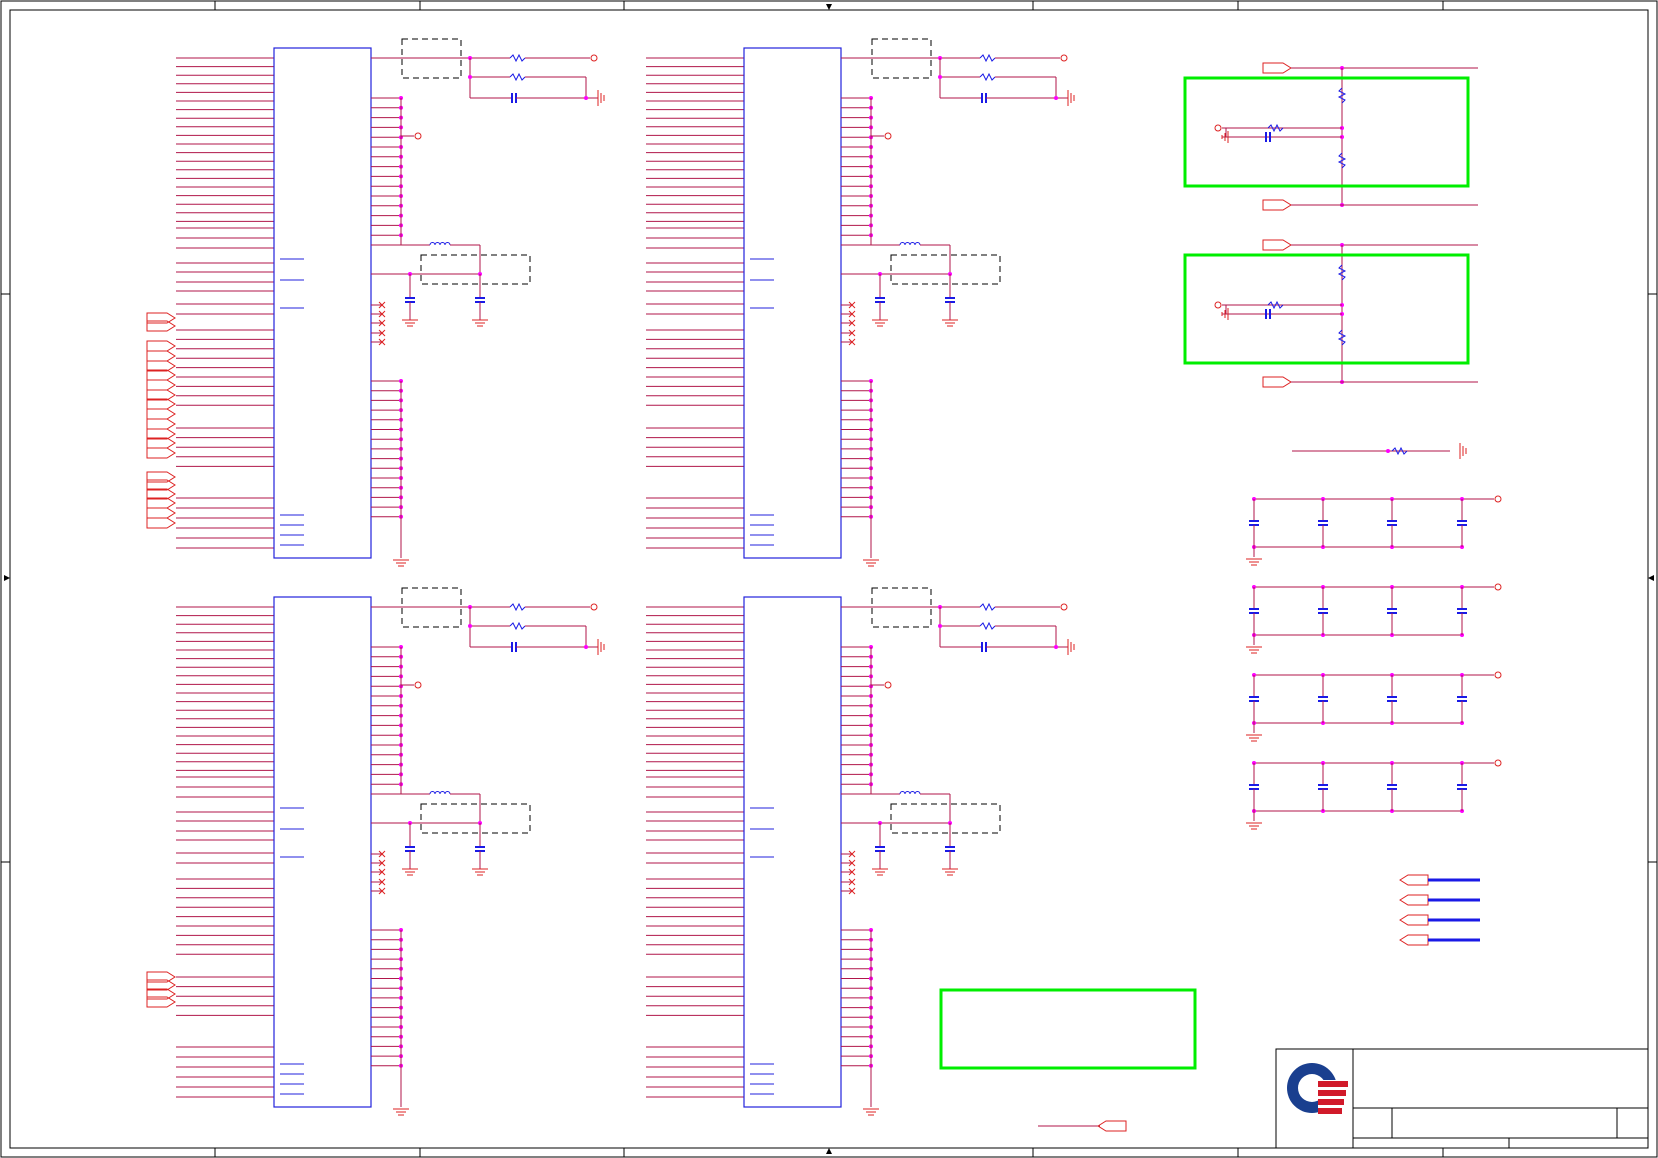 The width and height of the screenshot is (1658, 1158). I want to click on quanta-logo, so click(1317, 1088).